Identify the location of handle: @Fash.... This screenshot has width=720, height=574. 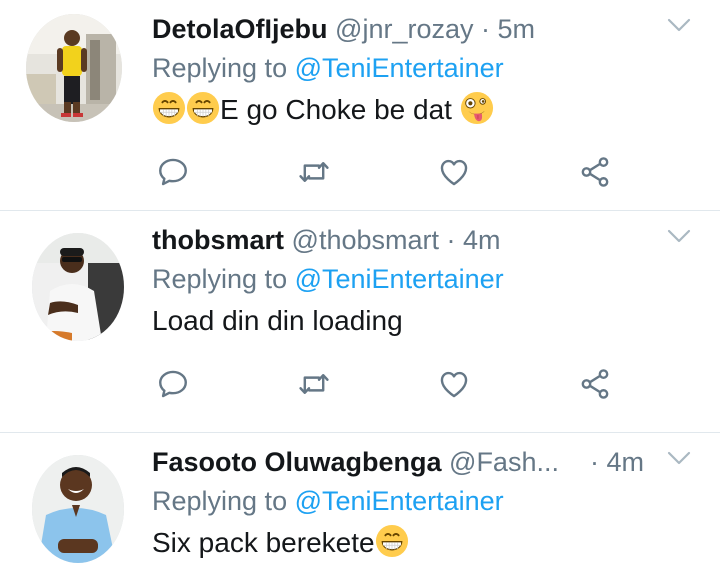
(504, 462).